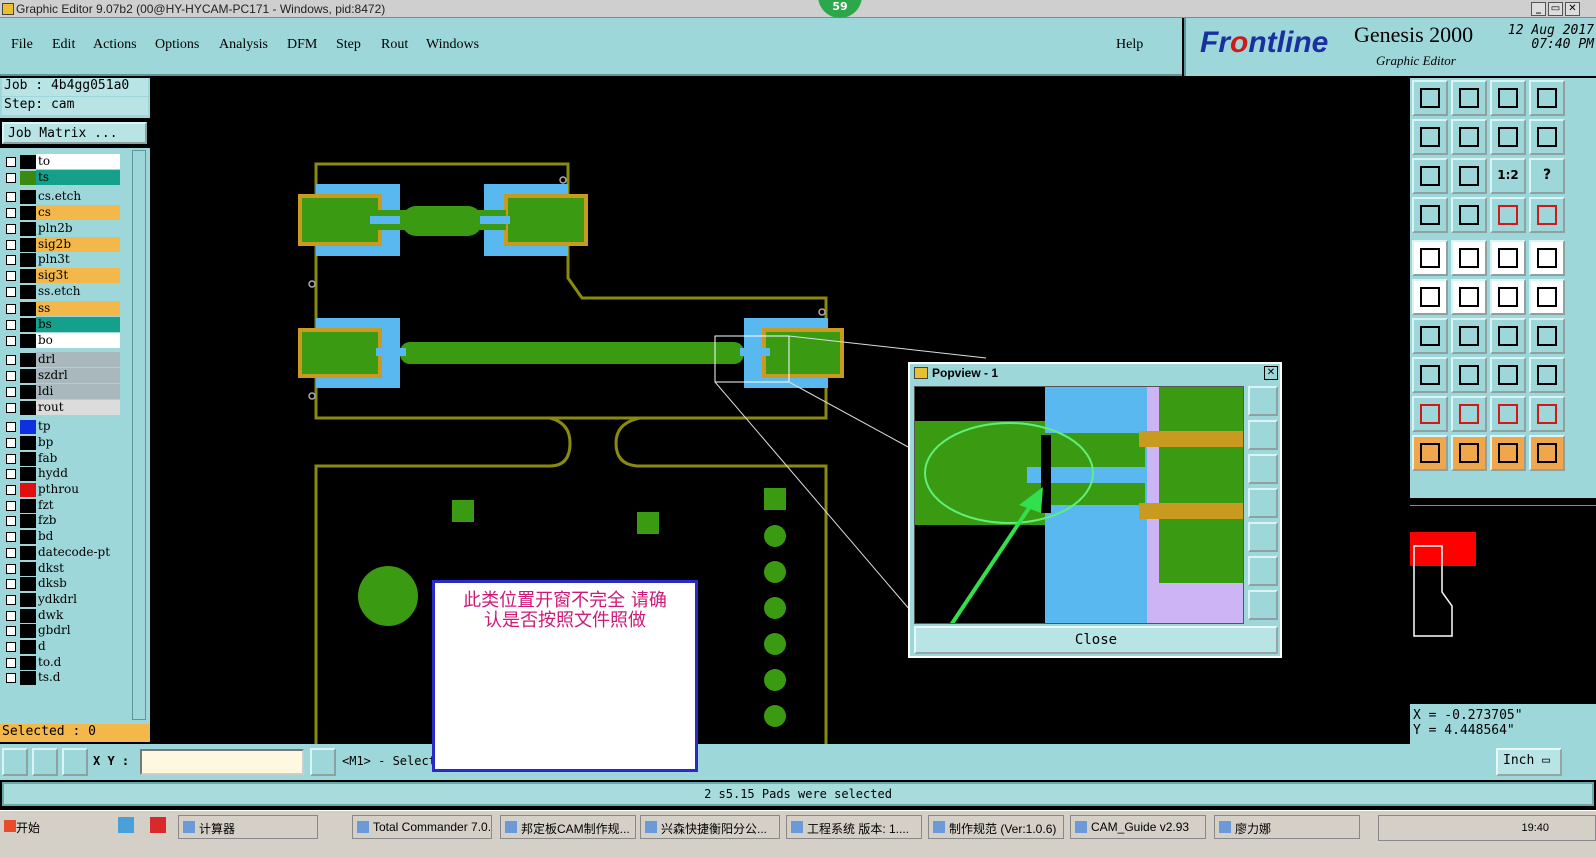  What do you see at coordinates (61, 308) in the screenshot?
I see `layer-row: ss` at bounding box center [61, 308].